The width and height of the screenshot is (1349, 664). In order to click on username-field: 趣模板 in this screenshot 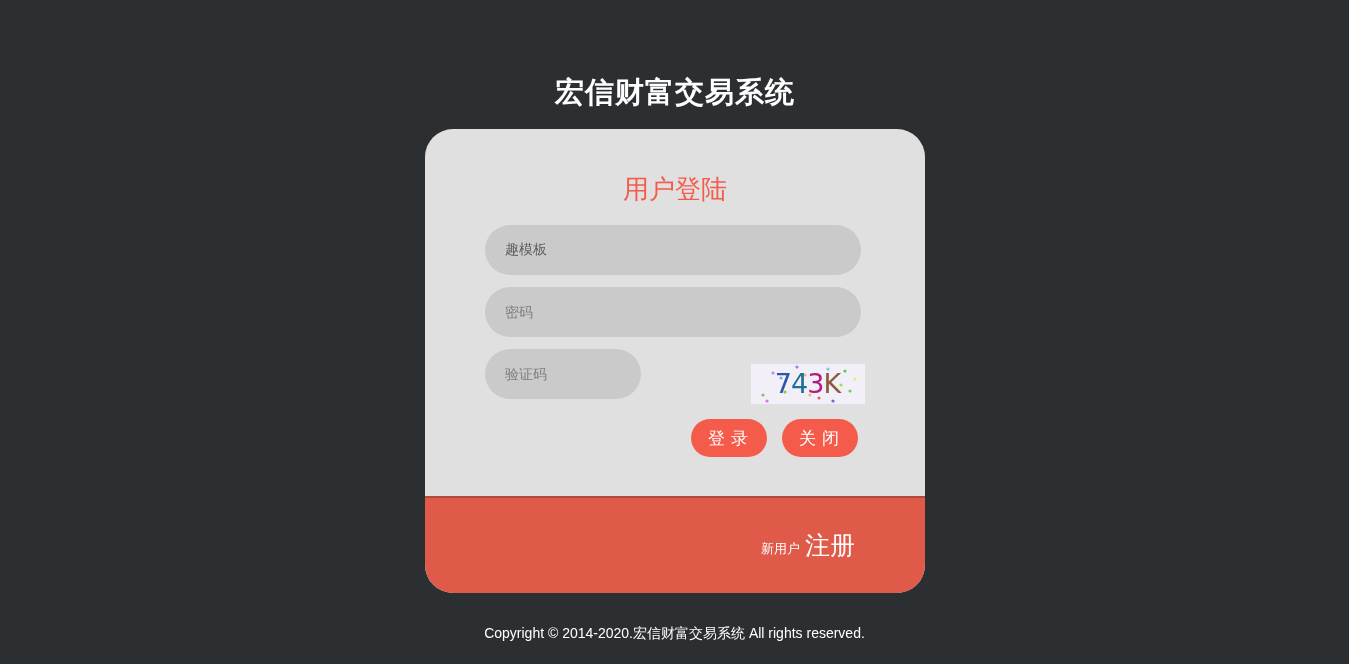, I will do `click(672, 250)`.